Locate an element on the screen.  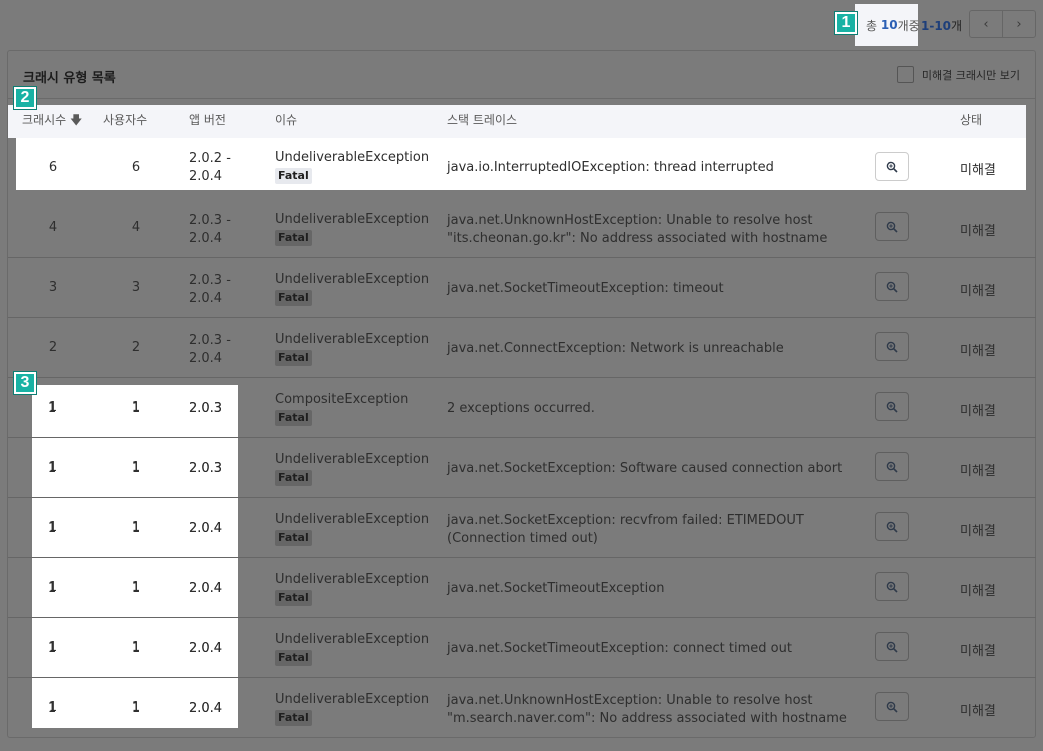
user-count-cell: 4 is located at coordinates (136, 227).